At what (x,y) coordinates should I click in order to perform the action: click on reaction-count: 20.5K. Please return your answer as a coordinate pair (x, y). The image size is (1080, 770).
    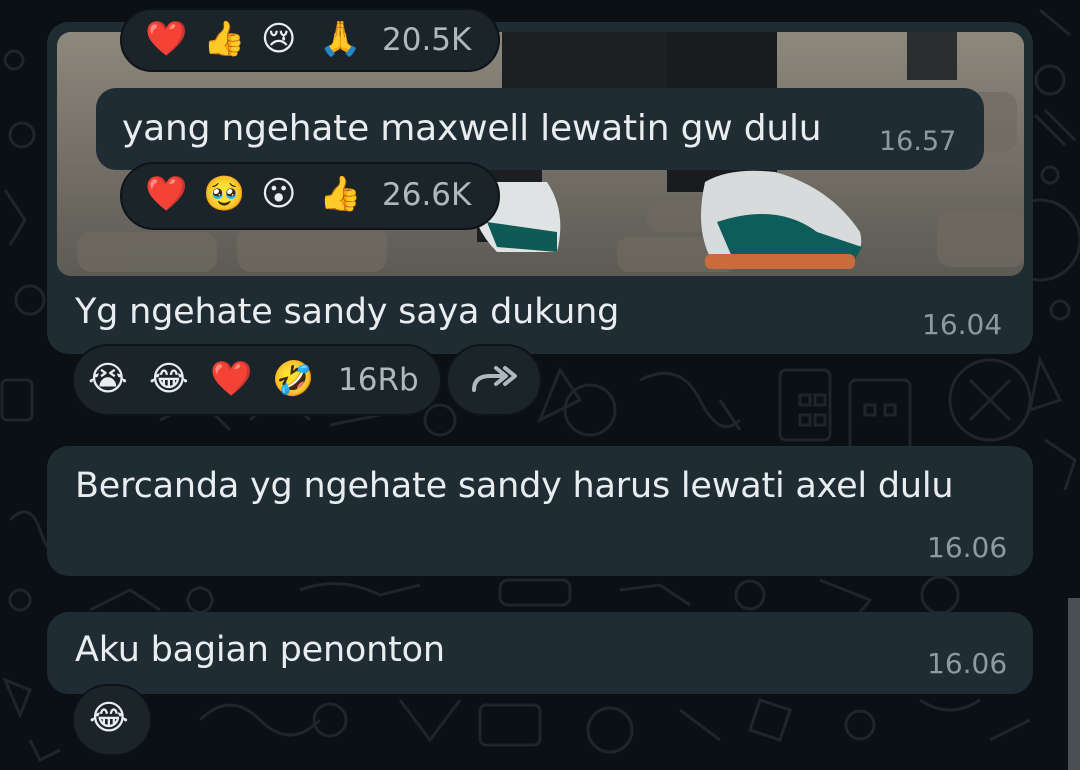
    Looking at the image, I should click on (427, 40).